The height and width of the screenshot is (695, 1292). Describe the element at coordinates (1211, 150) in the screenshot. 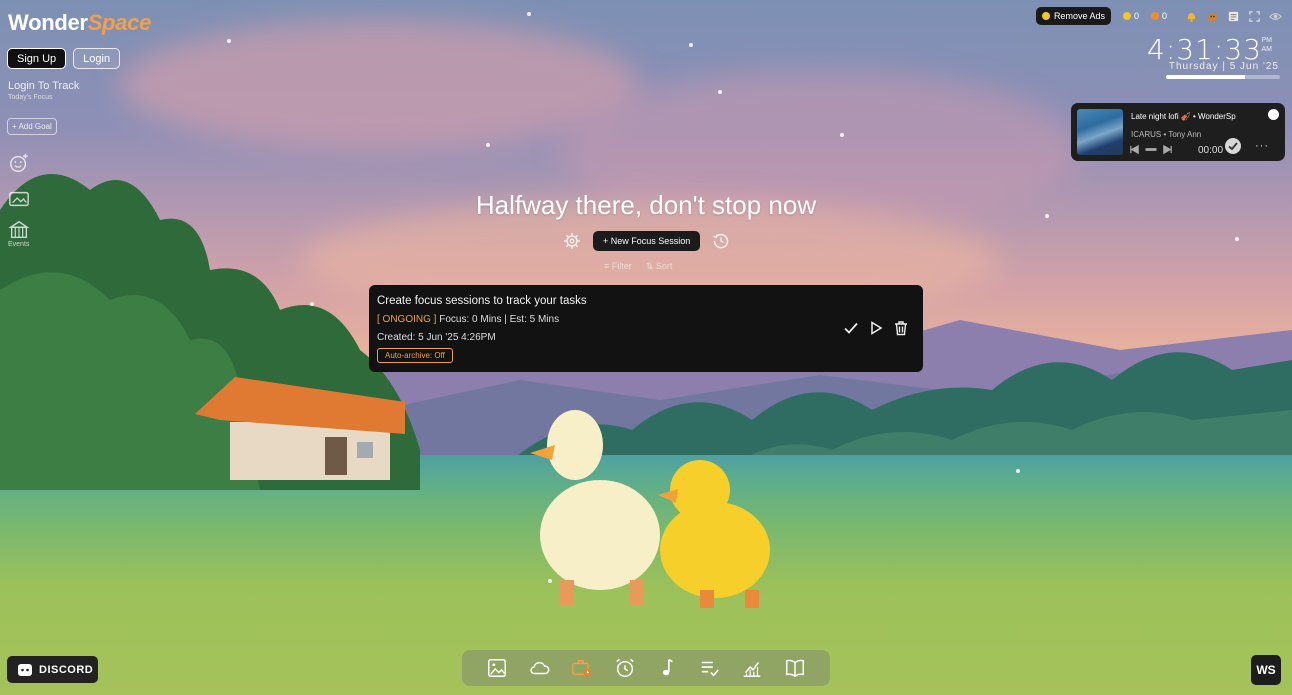

I see `track-time: 00:00` at that location.